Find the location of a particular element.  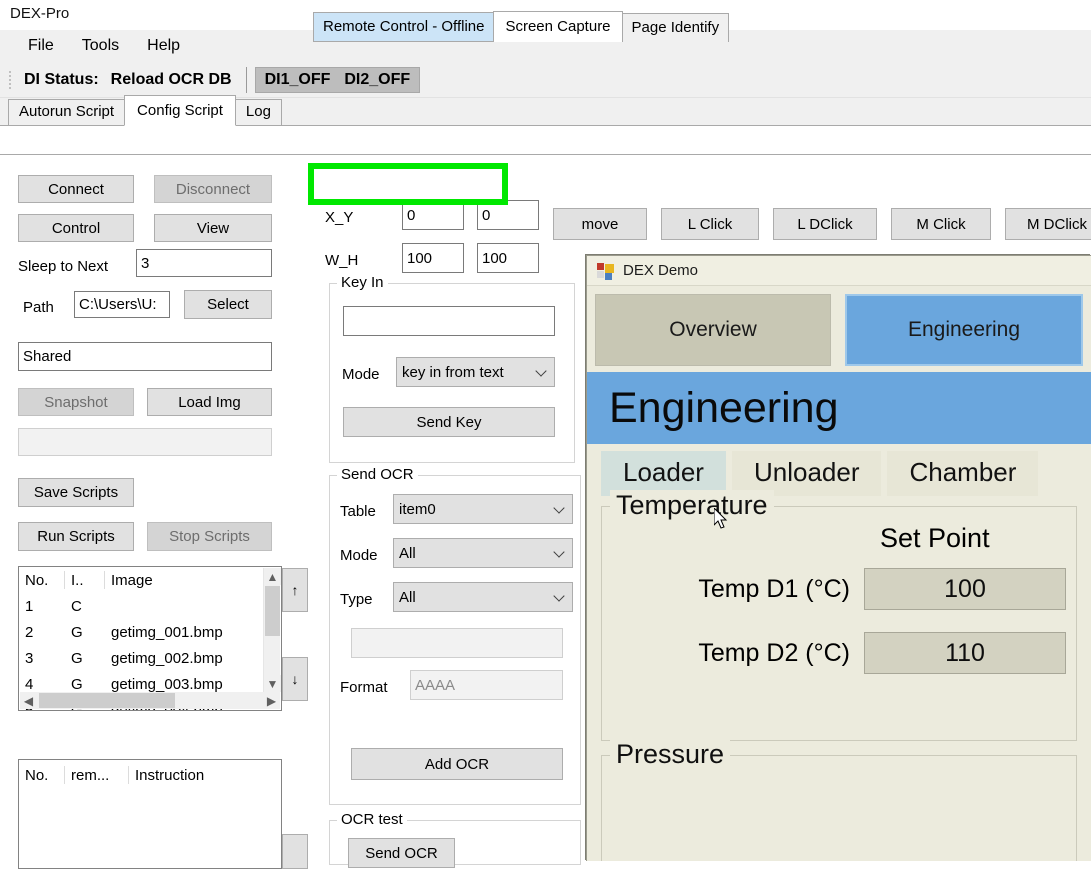

snapshot-button: Snapshot is located at coordinates (76, 402).